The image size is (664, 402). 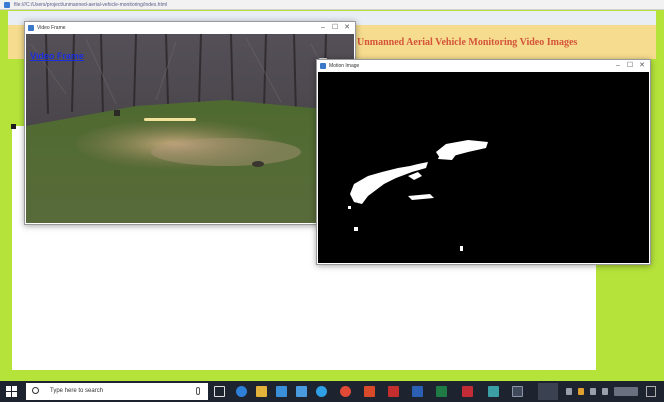 I want to click on microphone-icon, so click(x=198, y=391).